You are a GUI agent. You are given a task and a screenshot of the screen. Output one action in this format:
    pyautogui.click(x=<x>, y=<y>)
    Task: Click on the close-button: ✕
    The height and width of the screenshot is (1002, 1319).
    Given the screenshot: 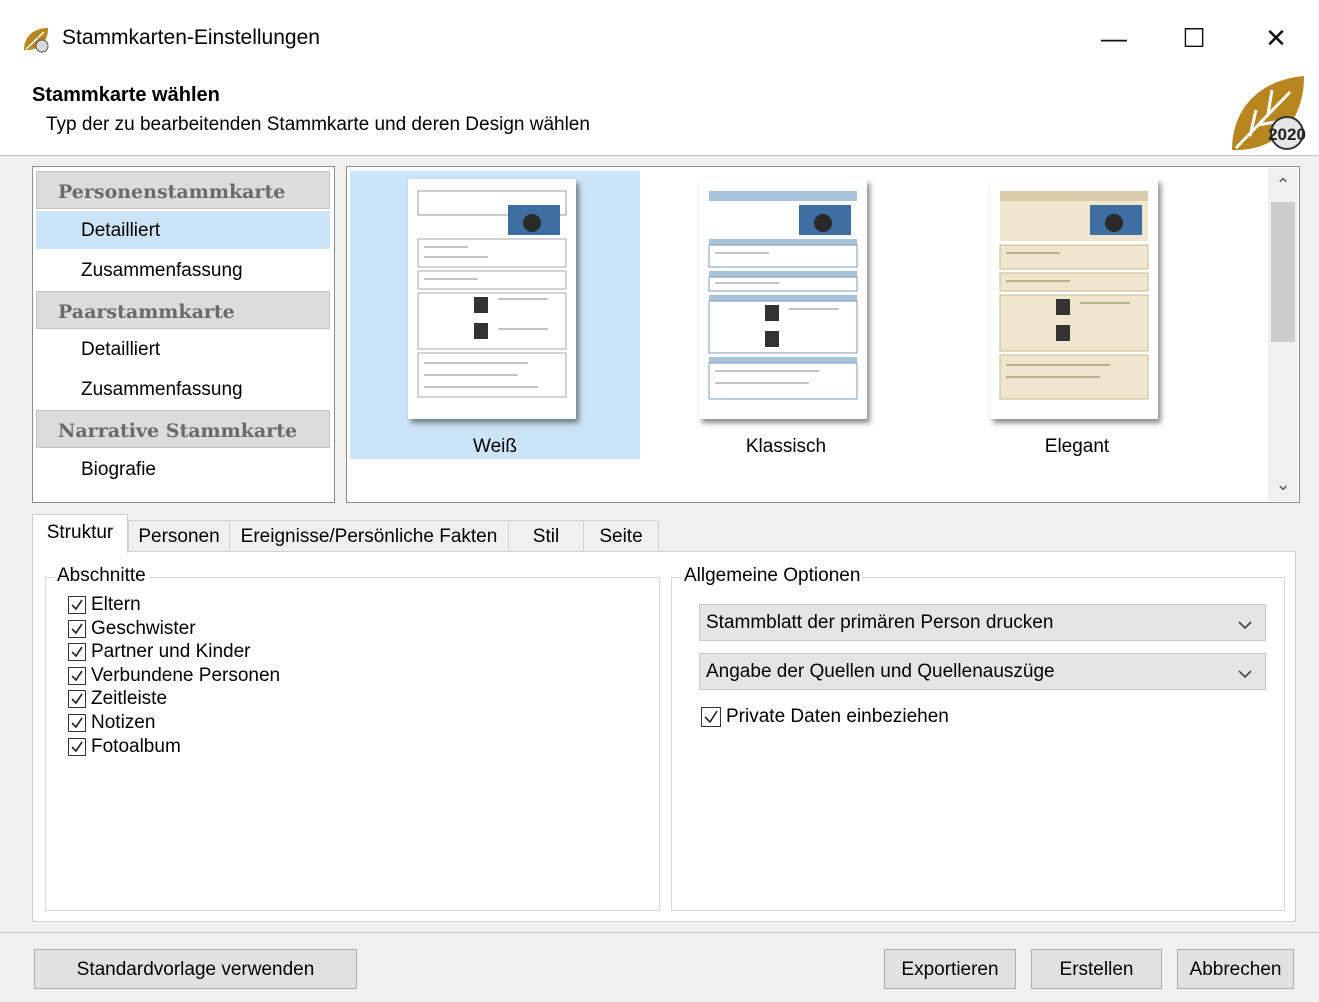 What is the action you would take?
    pyautogui.click(x=1276, y=38)
    